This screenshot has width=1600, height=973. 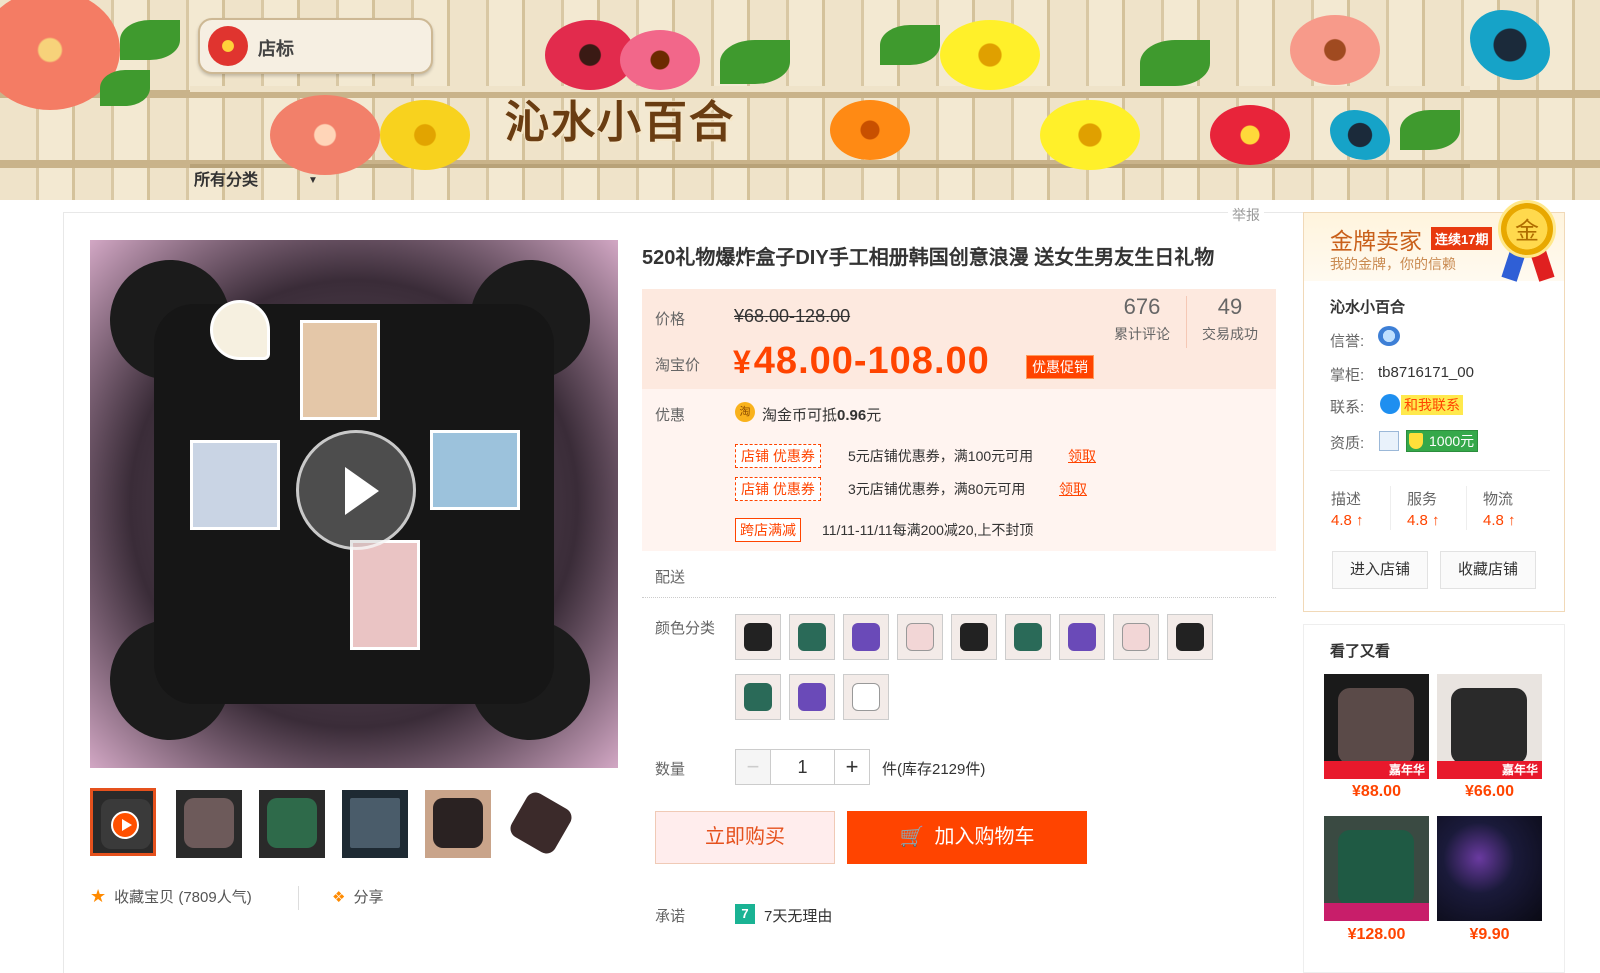 I want to click on add-to-cart-label: 加入购物车, so click(x=984, y=837).